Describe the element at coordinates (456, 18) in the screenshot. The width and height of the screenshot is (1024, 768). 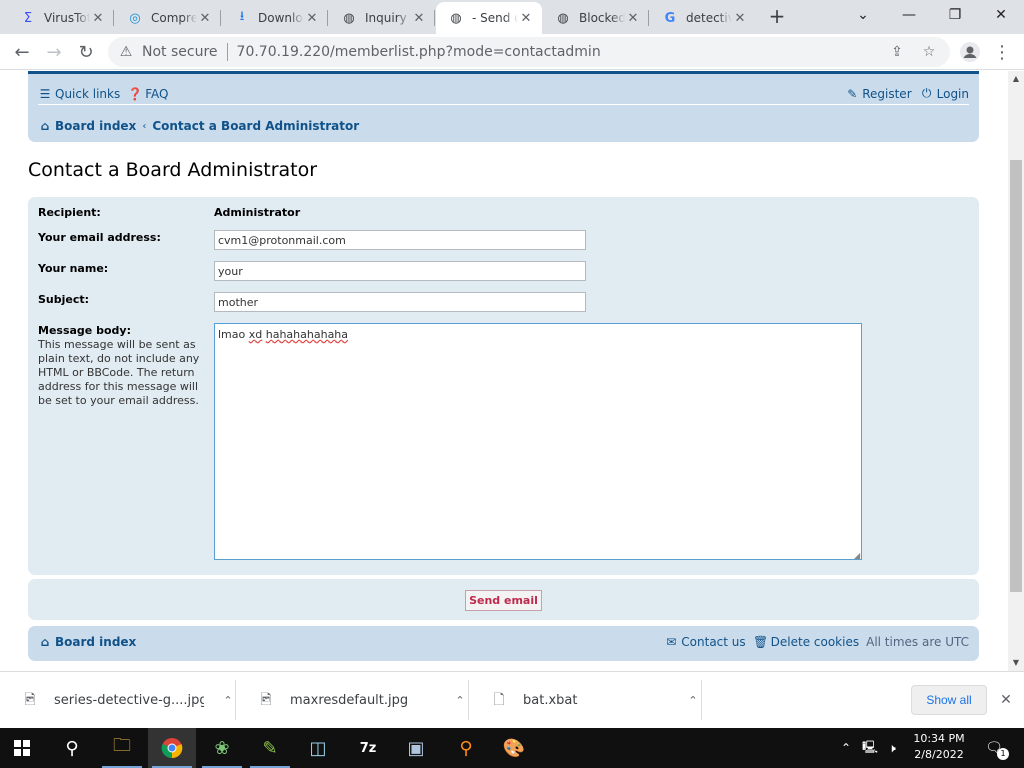
I see `globe-icon: ◍` at that location.